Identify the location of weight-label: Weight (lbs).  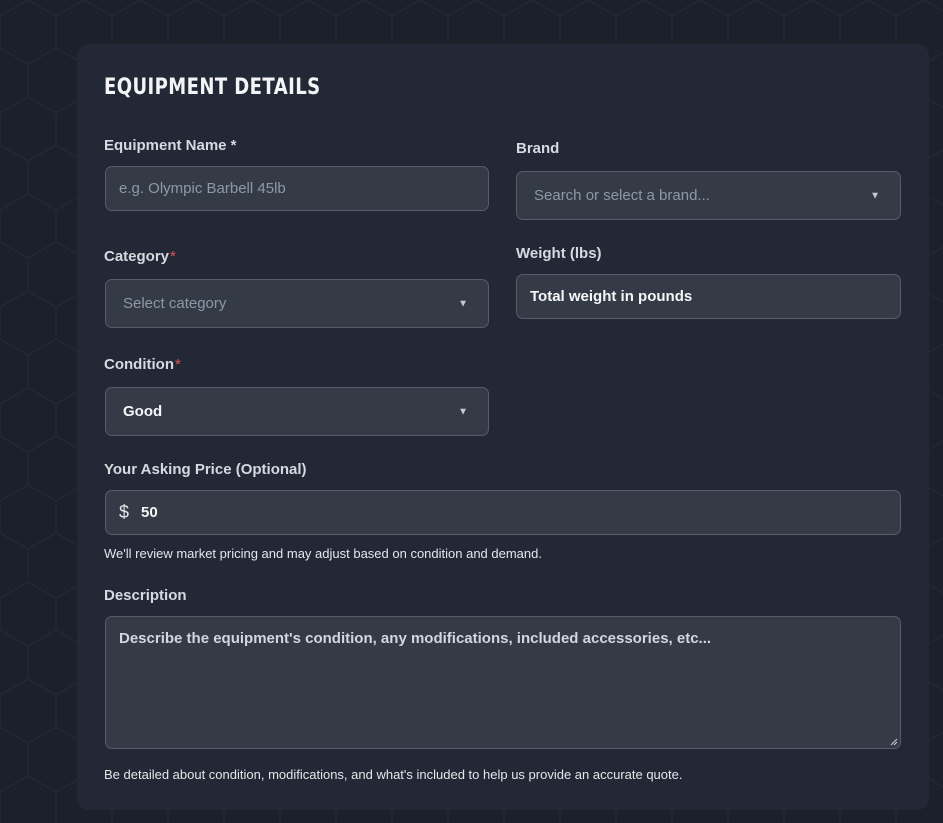
(559, 253).